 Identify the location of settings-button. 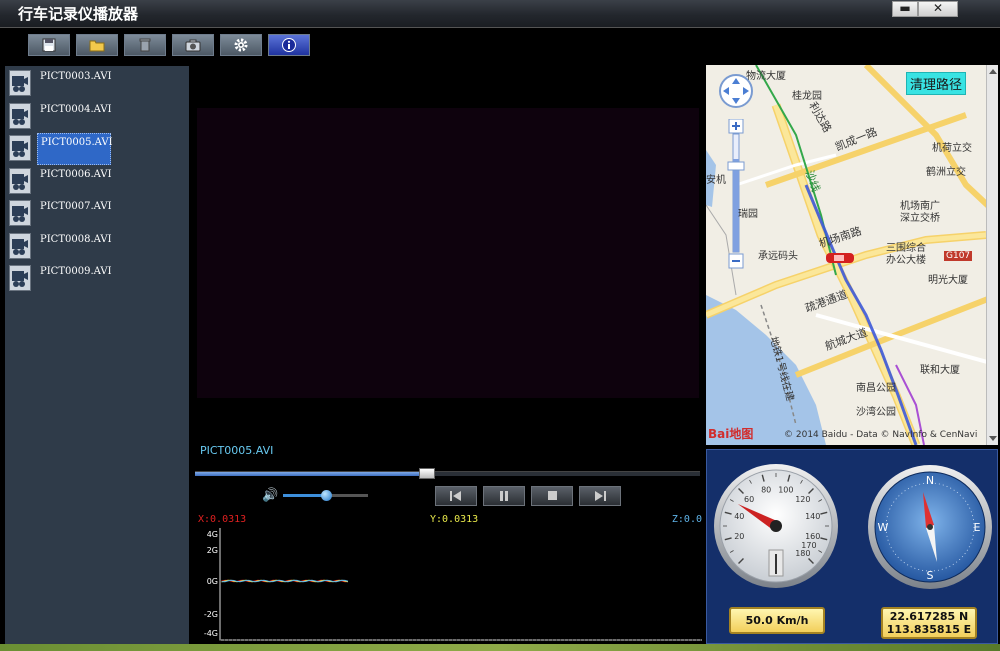
(241, 45).